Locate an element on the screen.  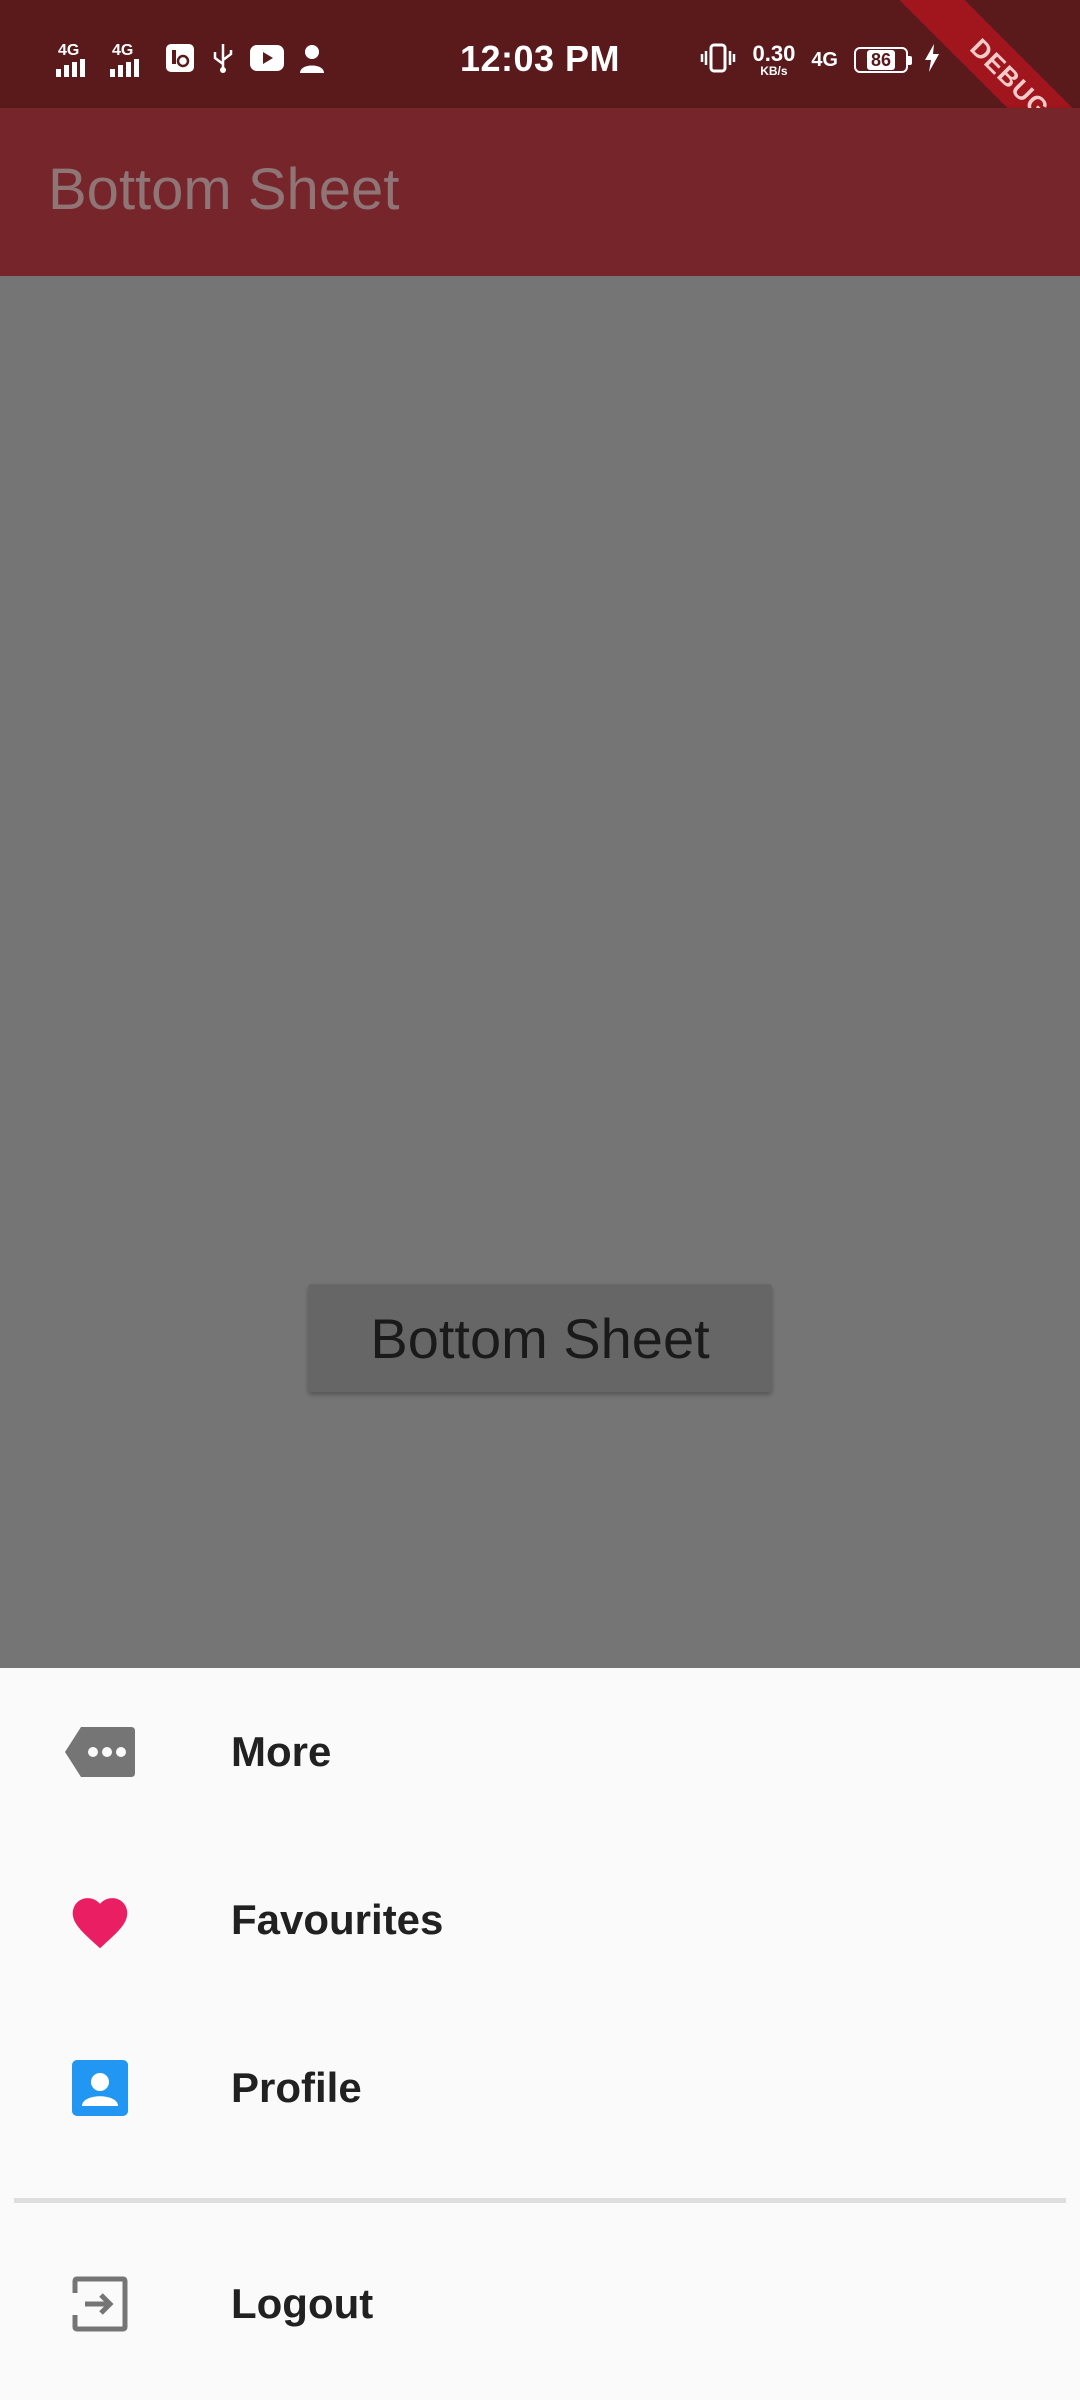
sheet-divider is located at coordinates (540, 2200).